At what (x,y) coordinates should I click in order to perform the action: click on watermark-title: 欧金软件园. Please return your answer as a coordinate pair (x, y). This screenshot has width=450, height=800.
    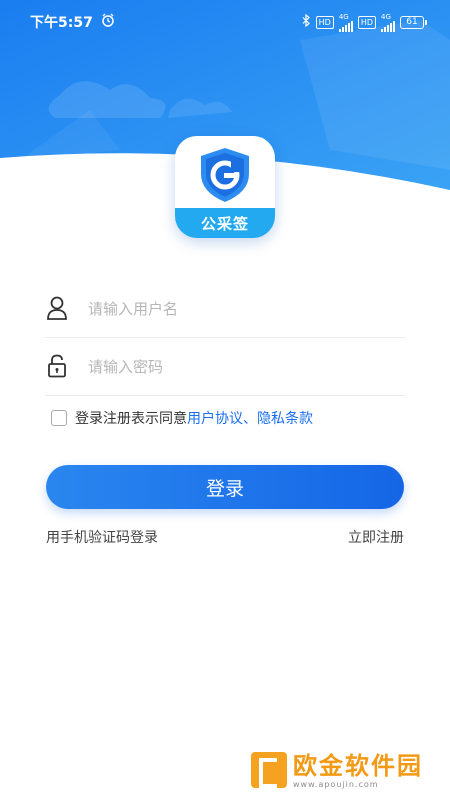
    Looking at the image, I should click on (358, 765).